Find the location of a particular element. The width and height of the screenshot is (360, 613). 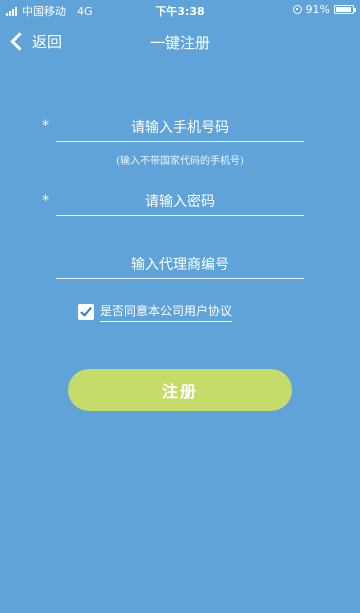

rotation-lock-icon is located at coordinates (297, 9).